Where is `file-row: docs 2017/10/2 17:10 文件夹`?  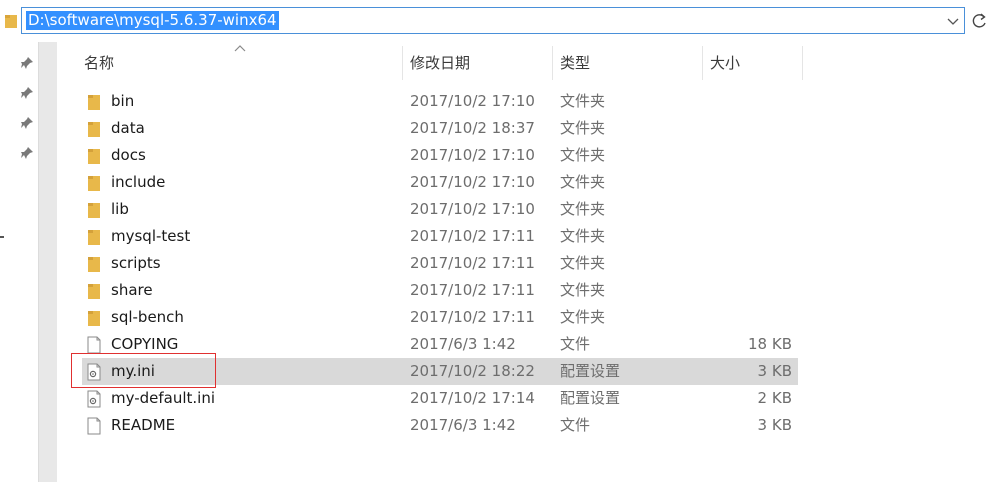
file-row: docs 2017/10/2 17:10 文件夹 is located at coordinates (440, 155).